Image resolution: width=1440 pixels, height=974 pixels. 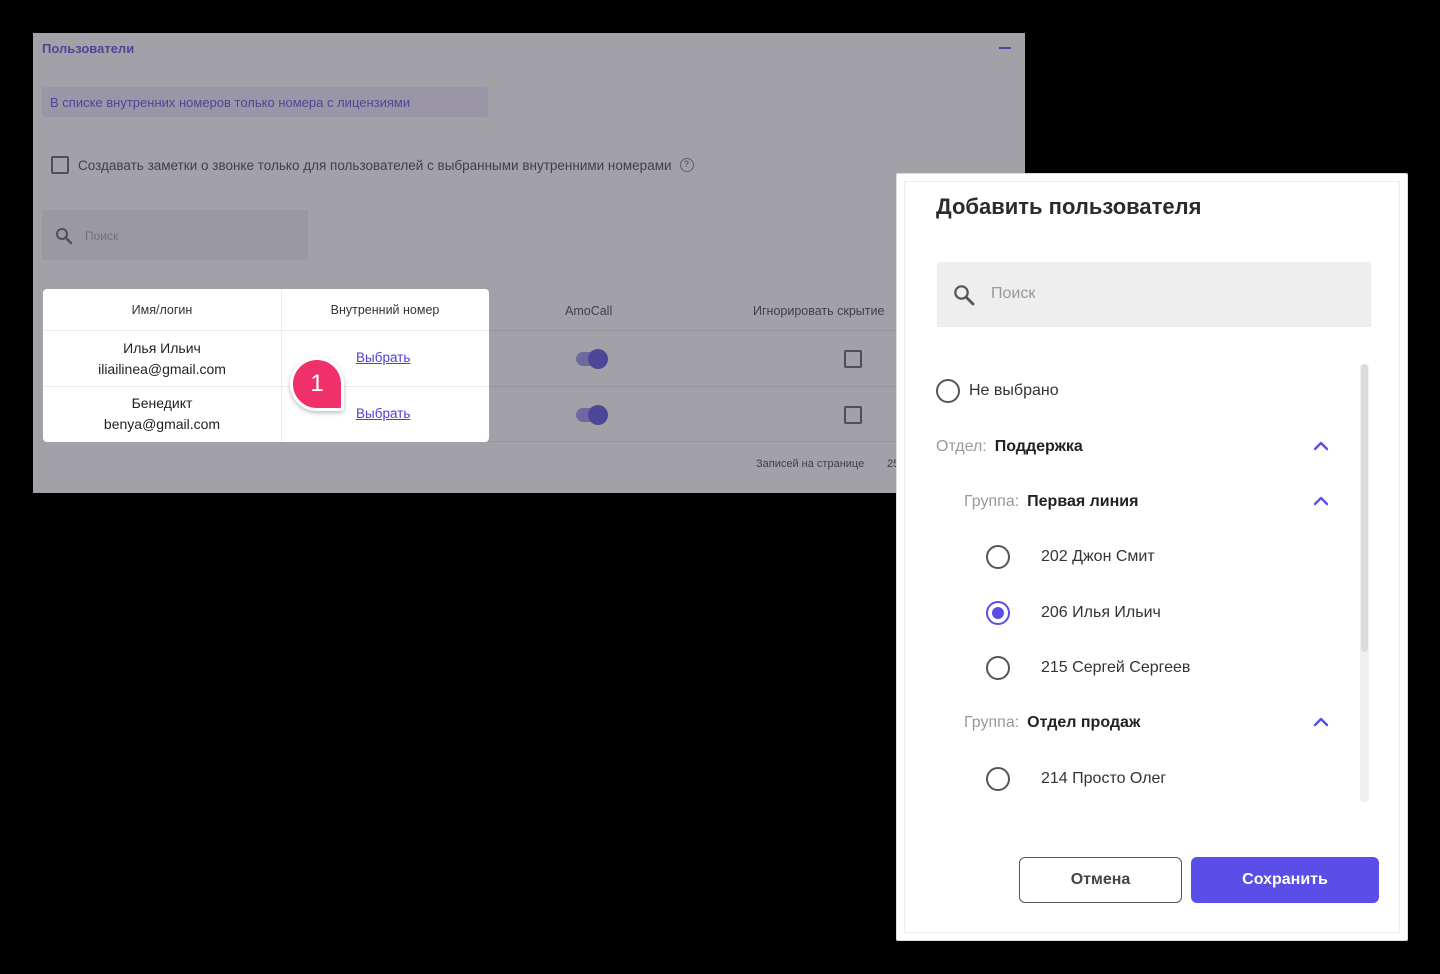 I want to click on row-divider, so click(x=266, y=386).